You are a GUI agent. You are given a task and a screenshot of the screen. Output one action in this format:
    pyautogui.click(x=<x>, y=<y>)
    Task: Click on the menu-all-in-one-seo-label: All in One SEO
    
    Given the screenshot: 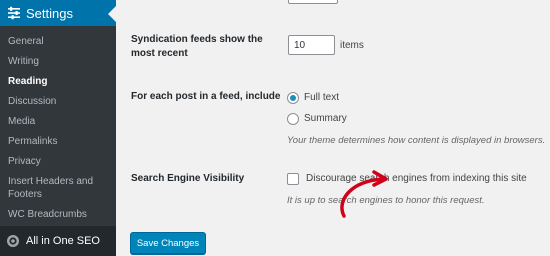 What is the action you would take?
    pyautogui.click(x=63, y=241)
    